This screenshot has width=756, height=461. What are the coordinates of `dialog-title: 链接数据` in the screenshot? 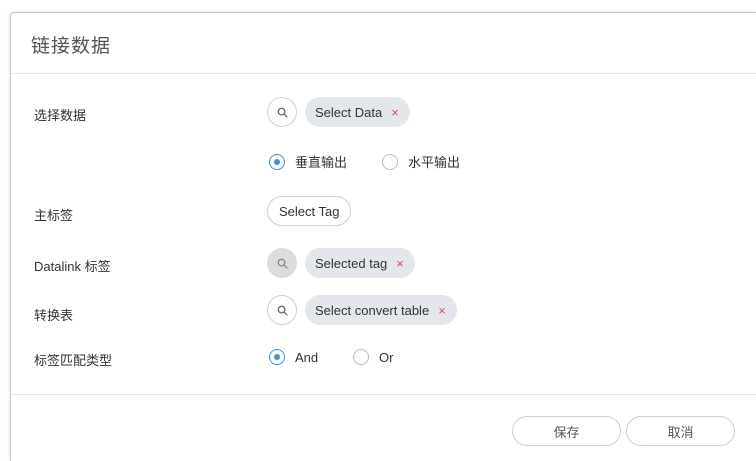 It's located at (71, 46).